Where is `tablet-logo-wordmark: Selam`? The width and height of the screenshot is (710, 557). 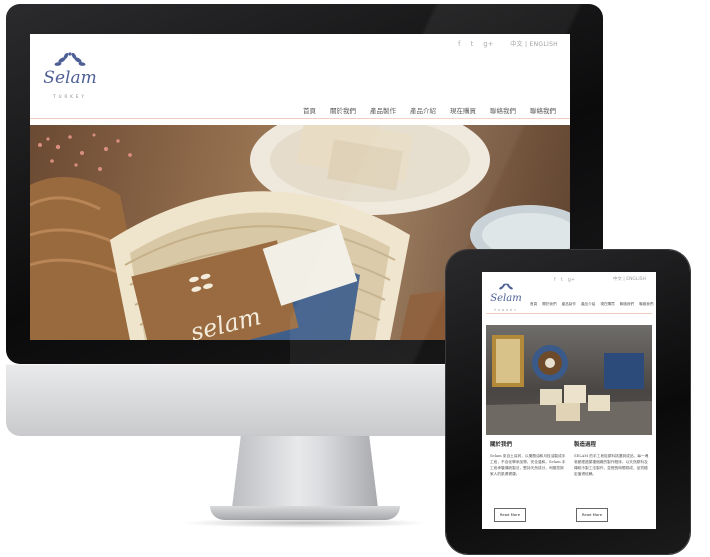 tablet-logo-wordmark: Selam is located at coordinates (506, 298).